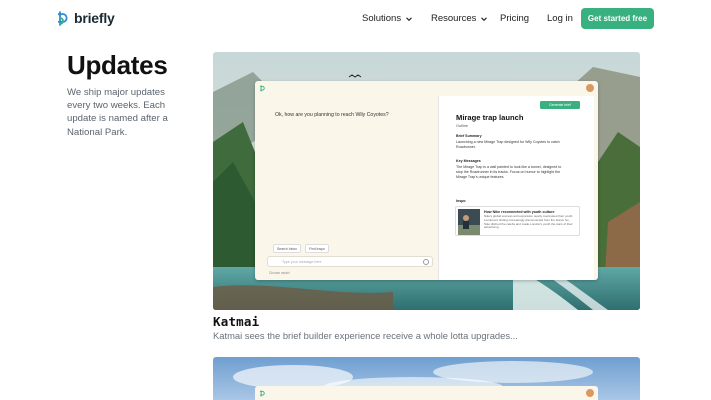 The width and height of the screenshot is (711, 400). I want to click on chat-input: Type your message here, so click(350, 261).